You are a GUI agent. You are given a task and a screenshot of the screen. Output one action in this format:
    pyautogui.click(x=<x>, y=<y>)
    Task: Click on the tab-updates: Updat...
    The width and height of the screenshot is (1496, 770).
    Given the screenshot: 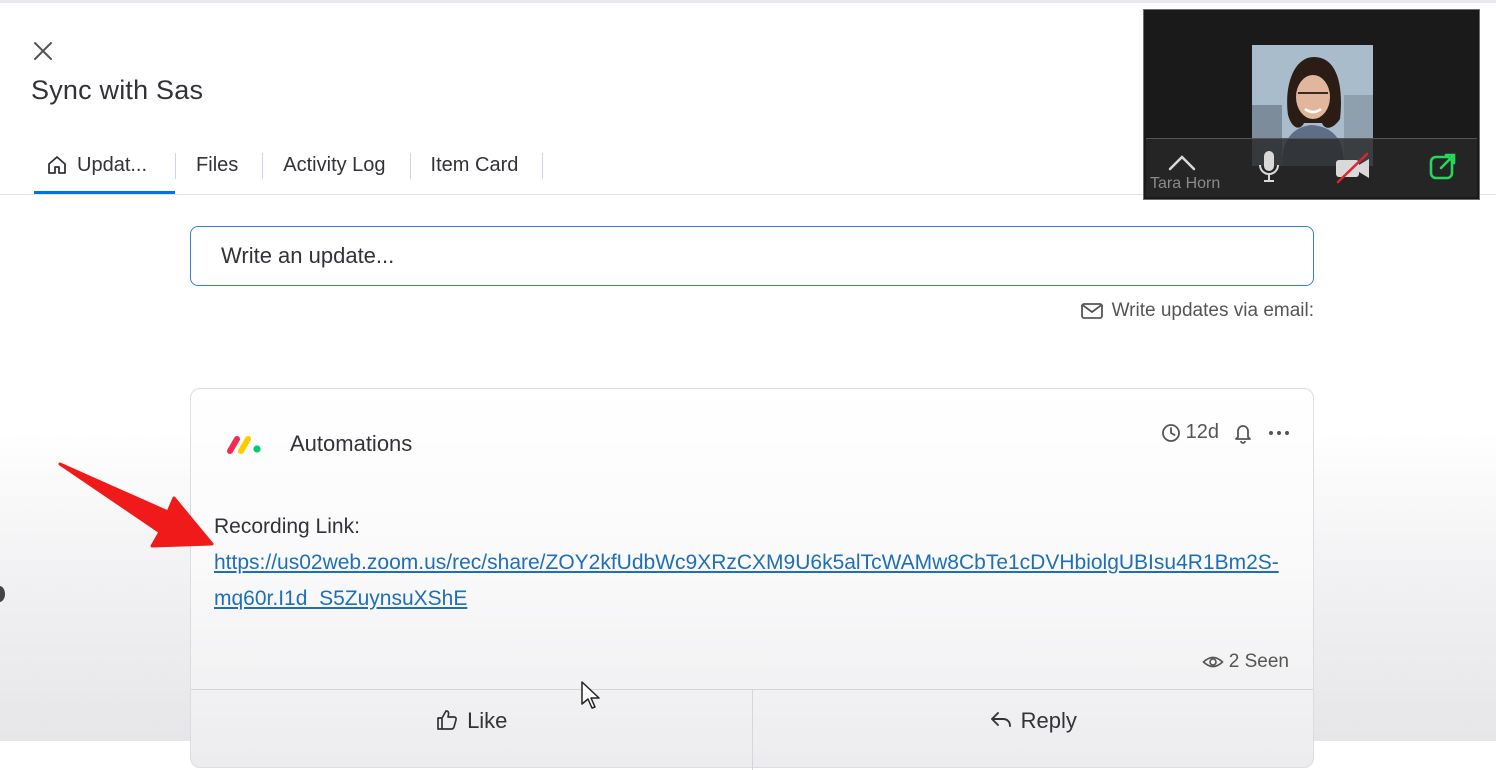 What is the action you would take?
    pyautogui.click(x=105, y=167)
    